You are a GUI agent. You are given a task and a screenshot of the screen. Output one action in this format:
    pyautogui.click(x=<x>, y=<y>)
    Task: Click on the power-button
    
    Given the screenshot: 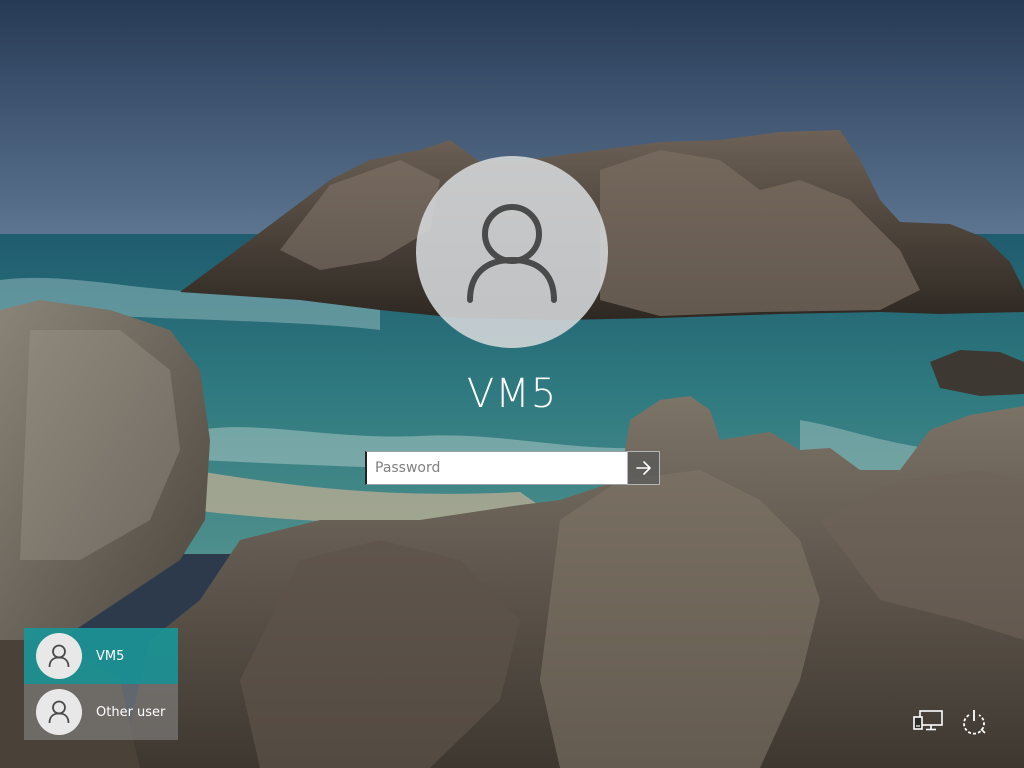 What is the action you would take?
    pyautogui.click(x=974, y=722)
    